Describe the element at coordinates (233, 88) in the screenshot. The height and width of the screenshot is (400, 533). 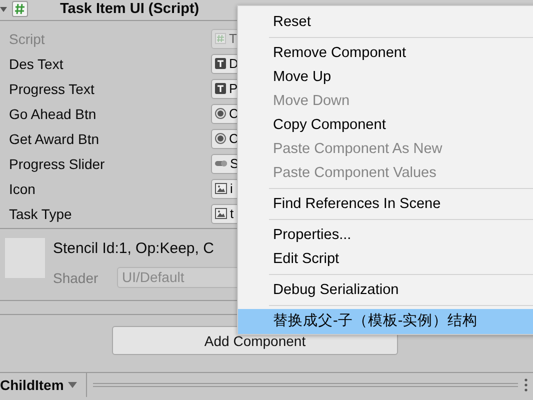
I see `field-value: P` at that location.